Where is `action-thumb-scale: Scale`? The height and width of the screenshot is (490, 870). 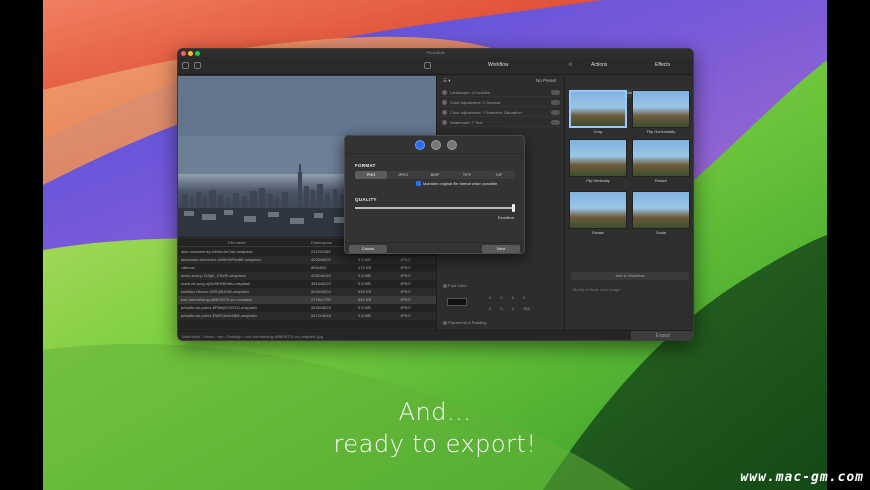 action-thumb-scale: Scale is located at coordinates (661, 215).